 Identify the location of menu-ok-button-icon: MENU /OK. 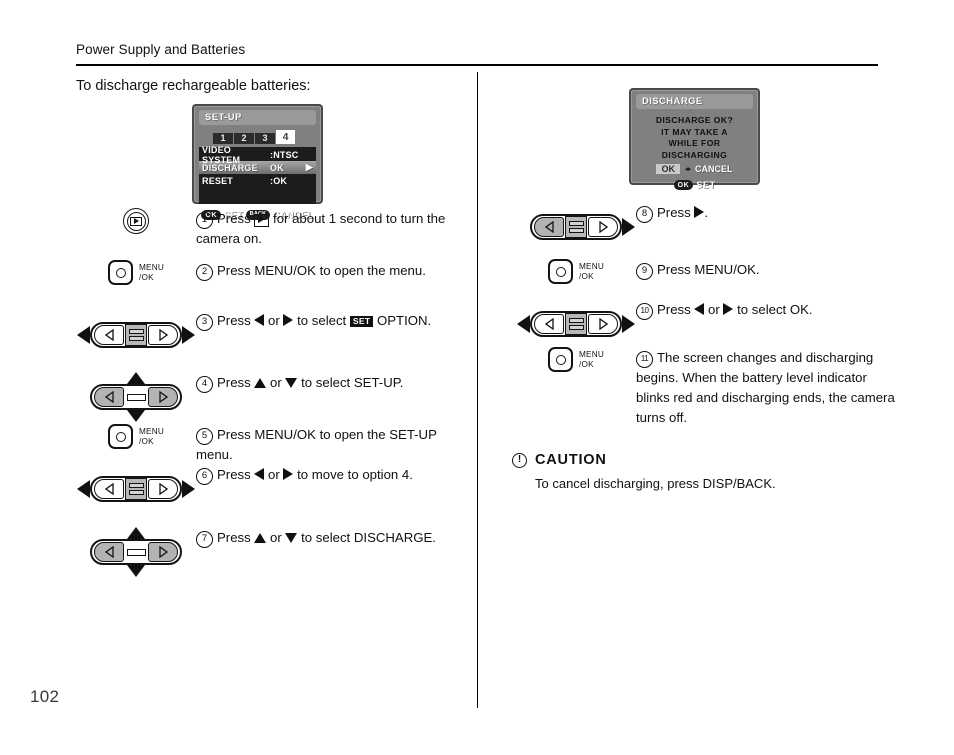
(136, 272).